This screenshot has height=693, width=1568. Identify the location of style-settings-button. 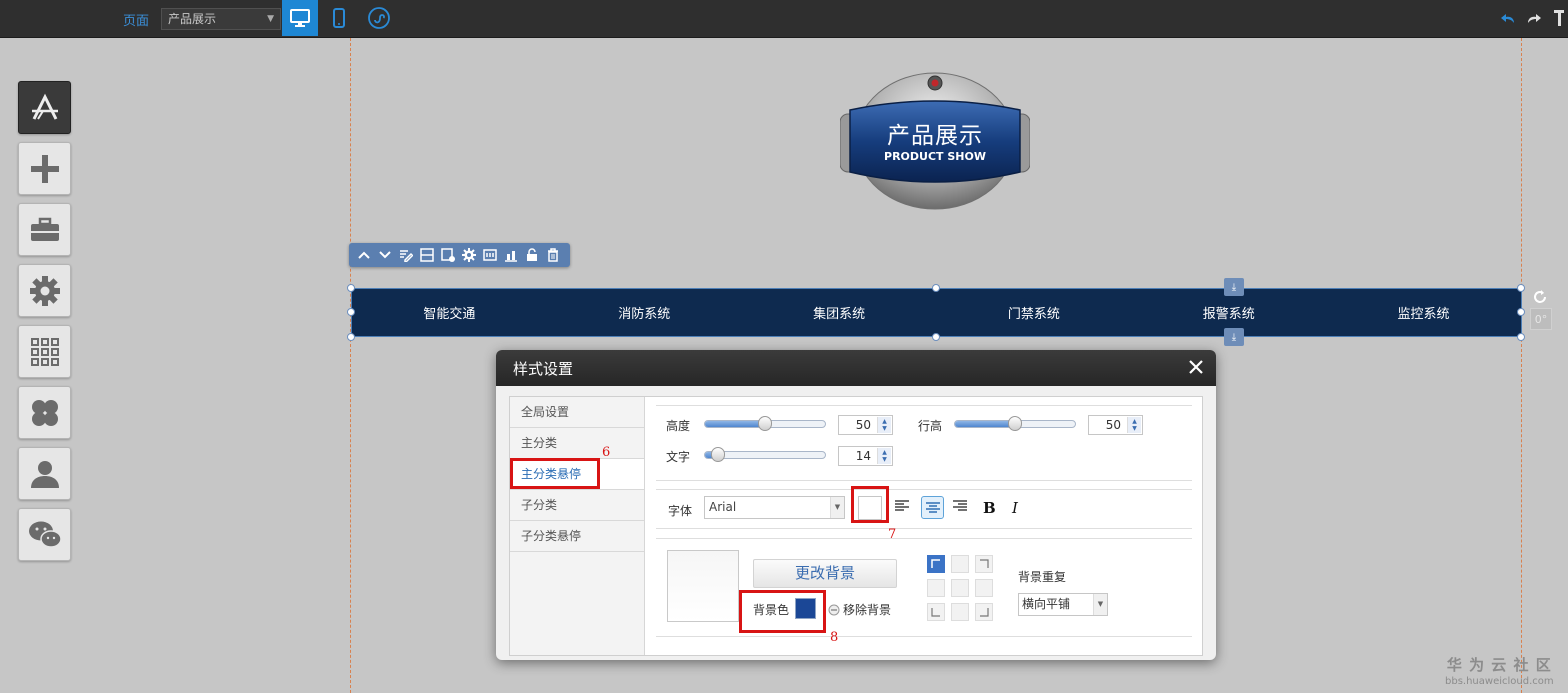
(448, 255).